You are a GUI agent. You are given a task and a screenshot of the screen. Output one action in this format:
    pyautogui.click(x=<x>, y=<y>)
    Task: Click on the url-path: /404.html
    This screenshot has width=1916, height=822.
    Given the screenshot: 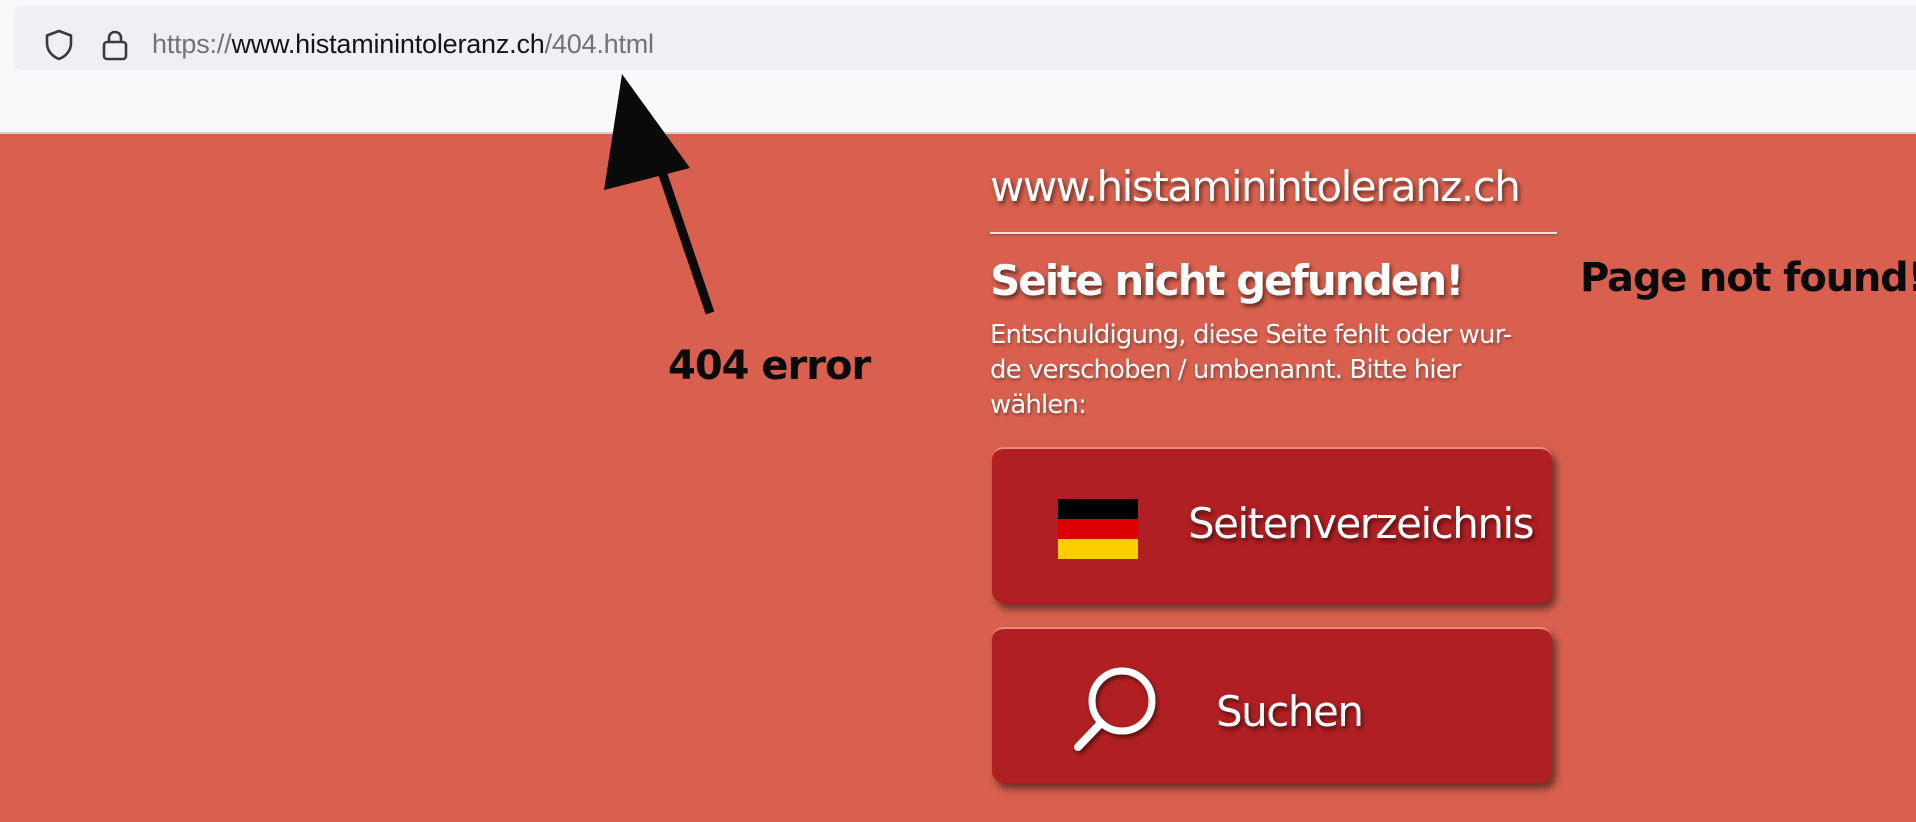 What is the action you would take?
    pyautogui.click(x=599, y=44)
    